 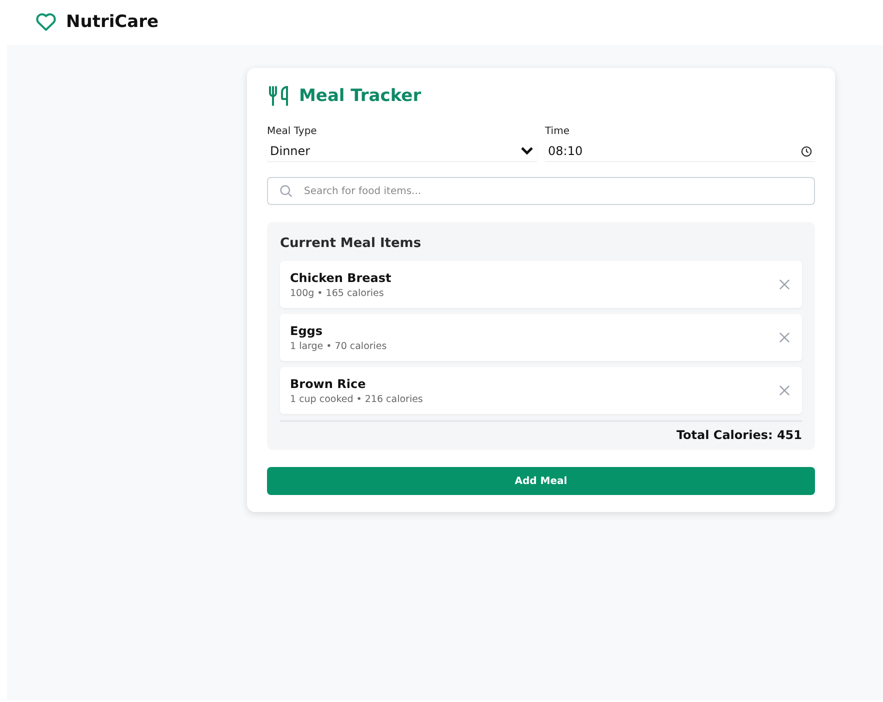 I want to click on field-label: Time, so click(x=557, y=131).